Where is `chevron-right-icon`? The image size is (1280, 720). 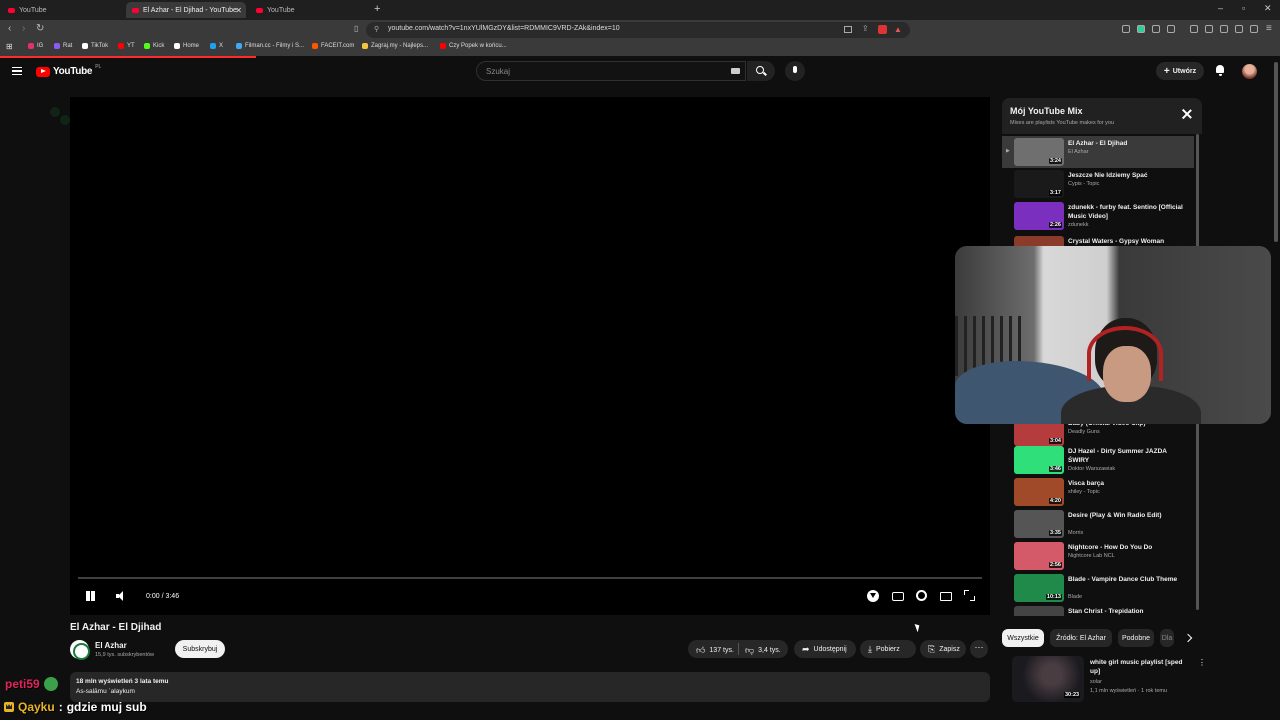
chevron-right-icon is located at coordinates (1188, 638).